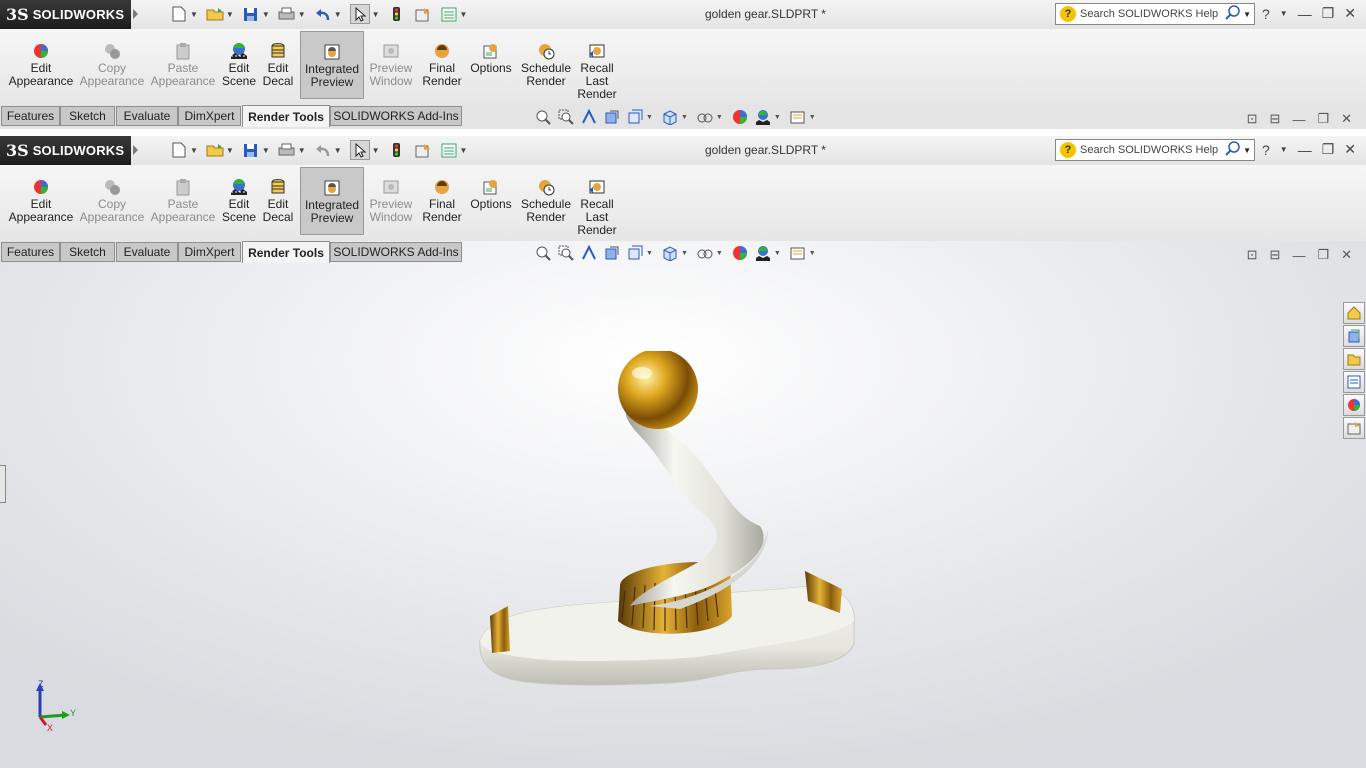 This screenshot has width=1366, height=768. What do you see at coordinates (635, 117) in the screenshot?
I see `dynamic-annotation-icon` at bounding box center [635, 117].